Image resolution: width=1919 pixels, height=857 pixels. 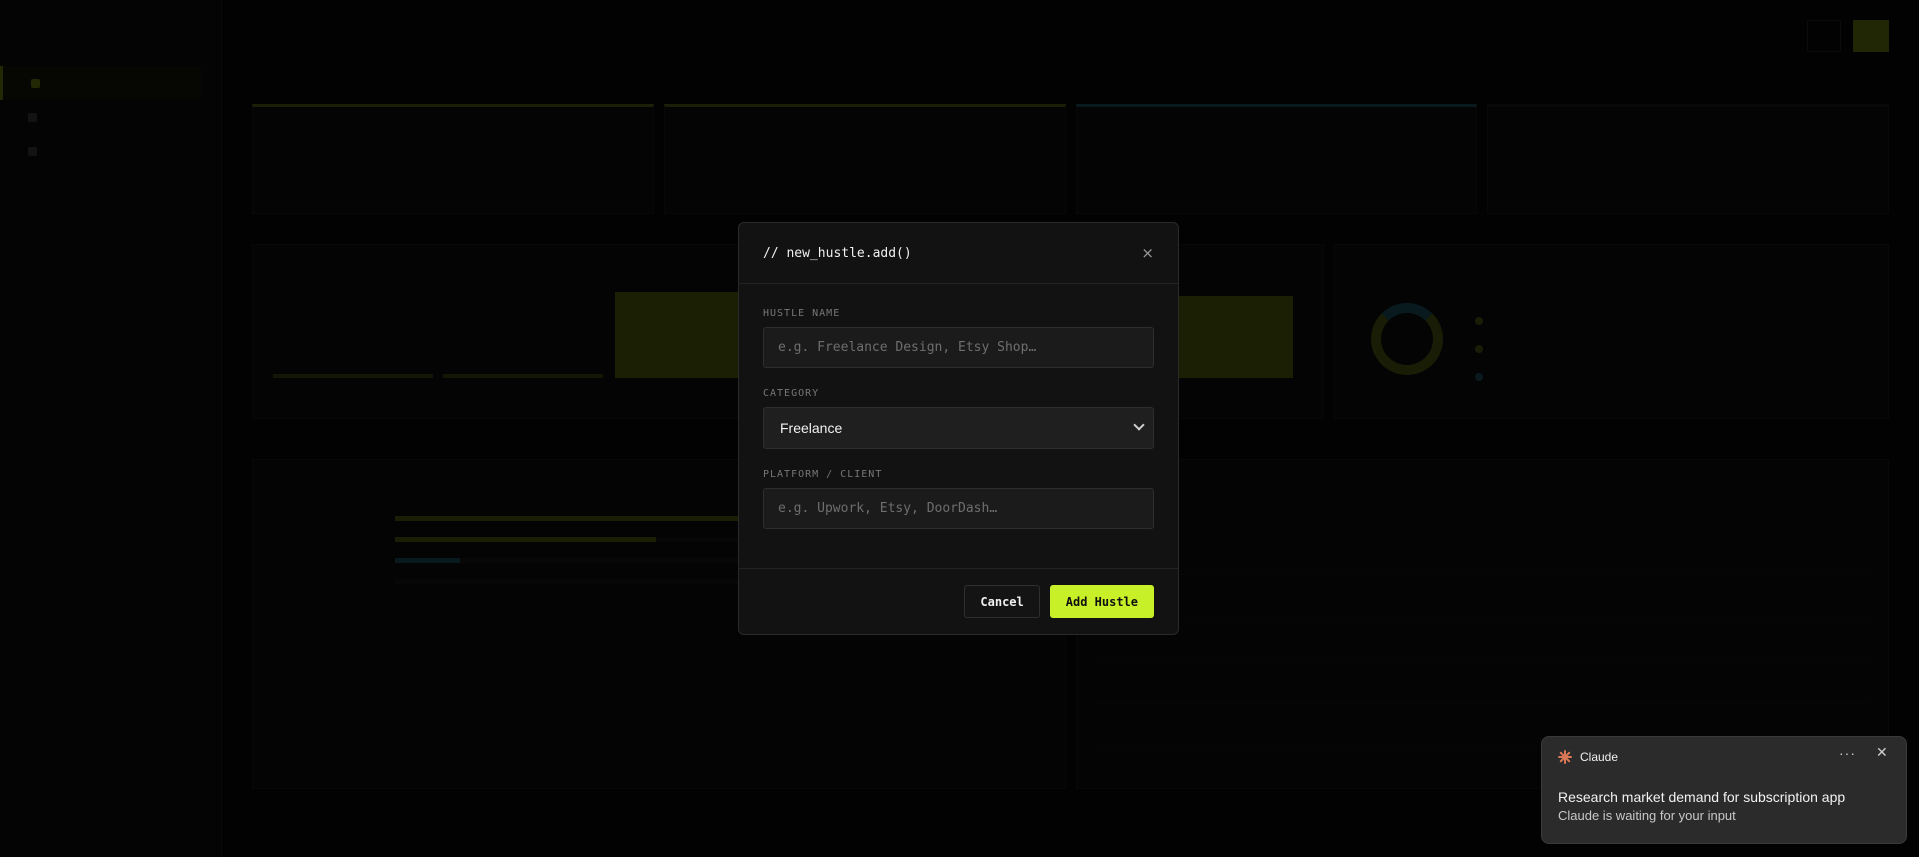 I want to click on claude-icon, so click(x=1565, y=757).